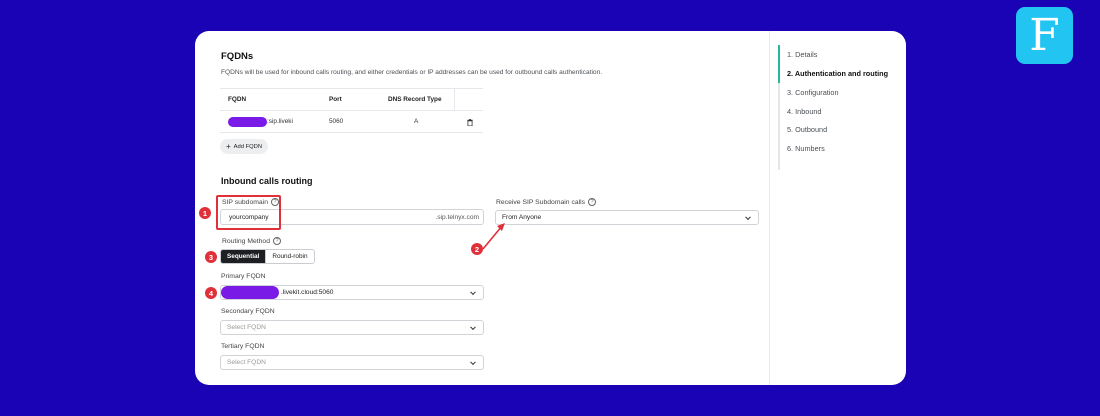  I want to click on steps-progress-indicator, so click(779, 64).